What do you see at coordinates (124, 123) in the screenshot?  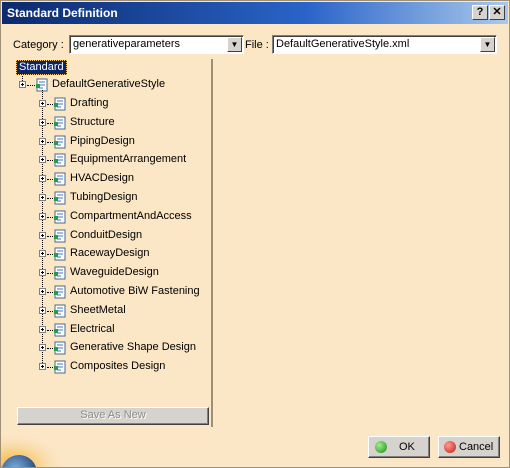 I see `tree-node: Structure` at bounding box center [124, 123].